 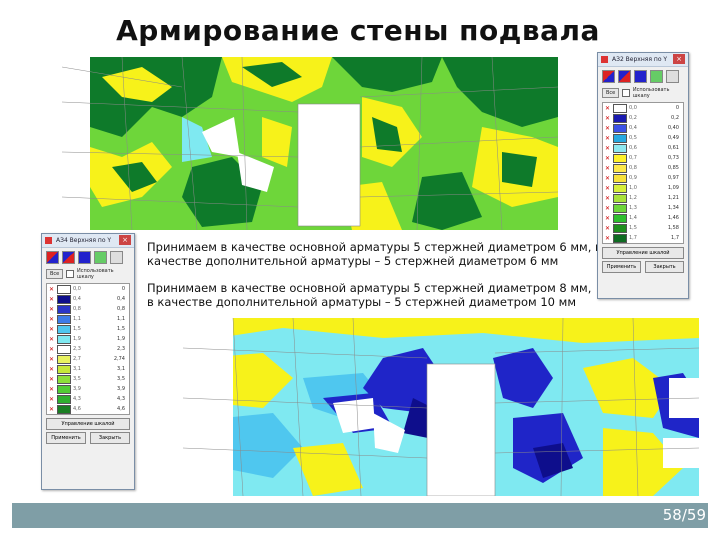 What do you see at coordinates (88, 349) in the screenshot?
I see `legend-row: ✕ 2,3 2,3` at bounding box center [88, 349].